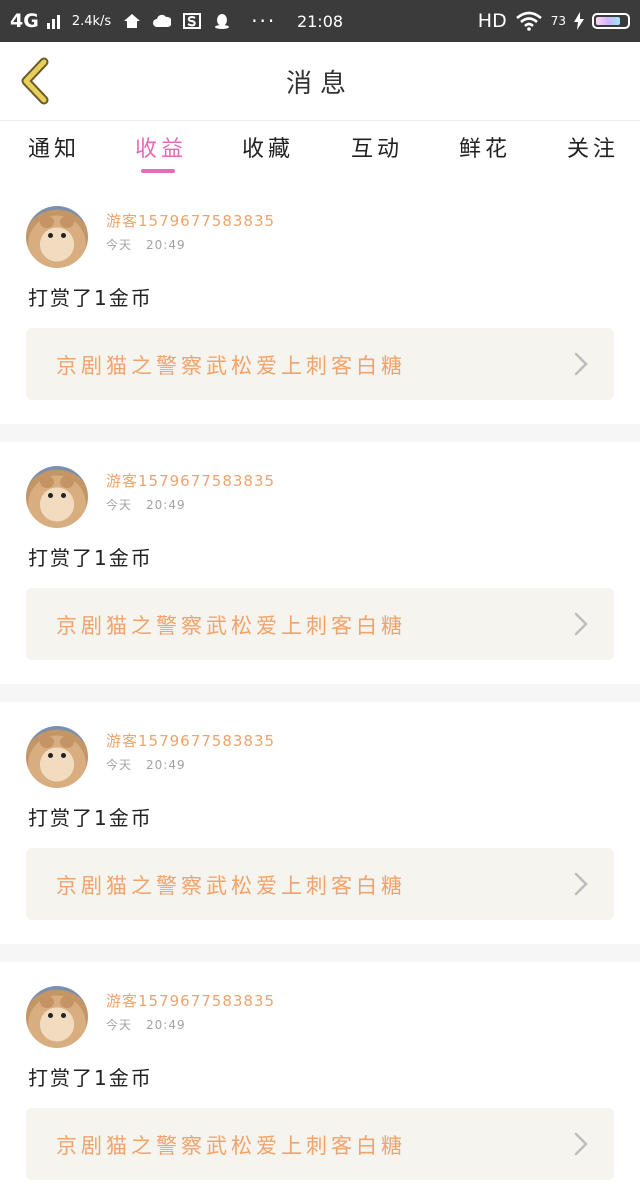 This screenshot has width=640, height=1204. Describe the element at coordinates (161, 147) in the screenshot. I see `tab-earnings: 收益` at that location.